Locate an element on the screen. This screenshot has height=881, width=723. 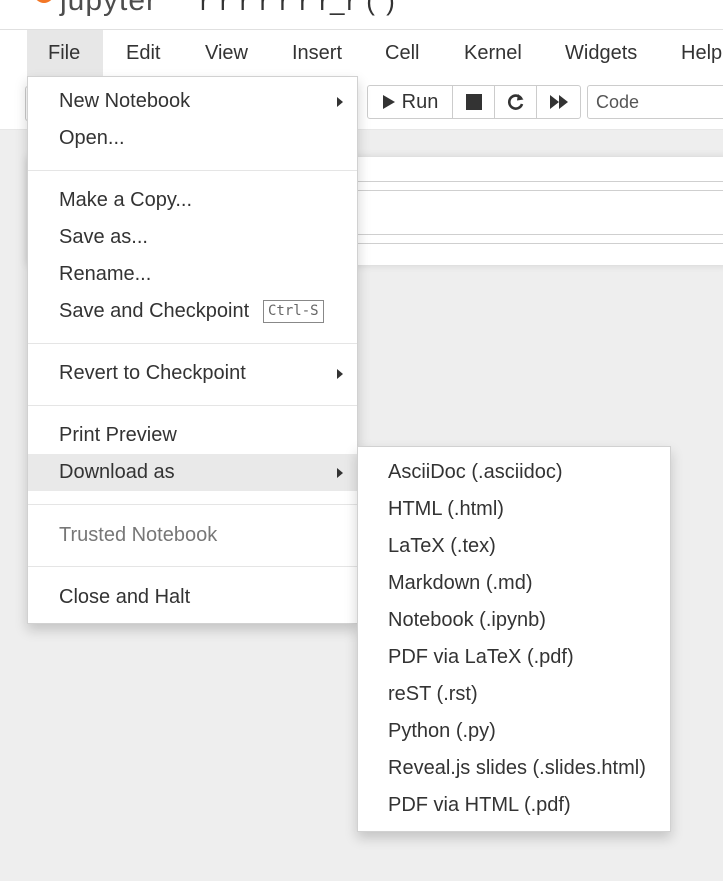
restart-icon is located at coordinates (515, 102).